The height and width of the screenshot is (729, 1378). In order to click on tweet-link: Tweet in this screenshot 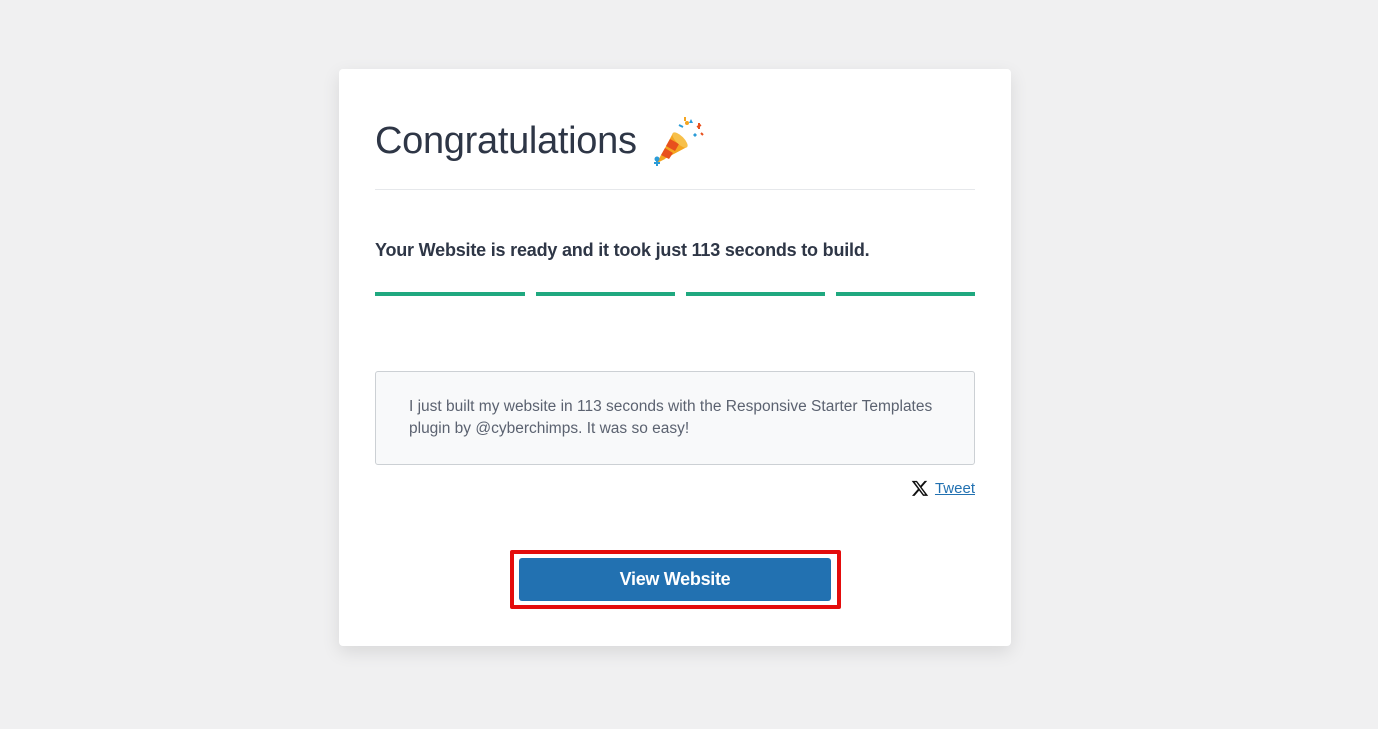, I will do `click(955, 488)`.